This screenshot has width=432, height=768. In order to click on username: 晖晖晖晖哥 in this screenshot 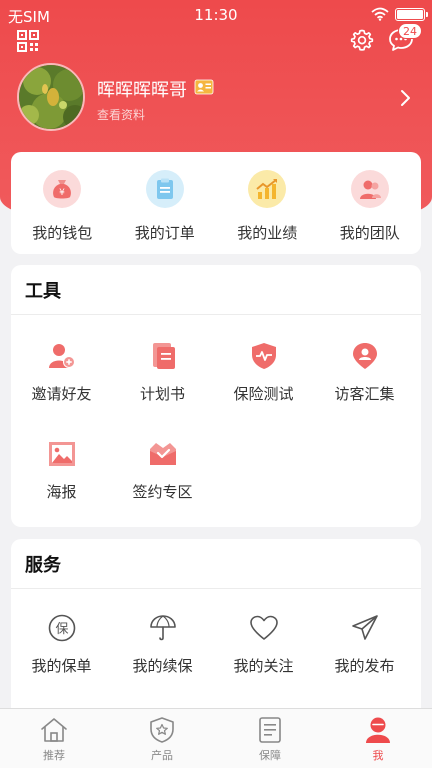, I will do `click(142, 89)`.